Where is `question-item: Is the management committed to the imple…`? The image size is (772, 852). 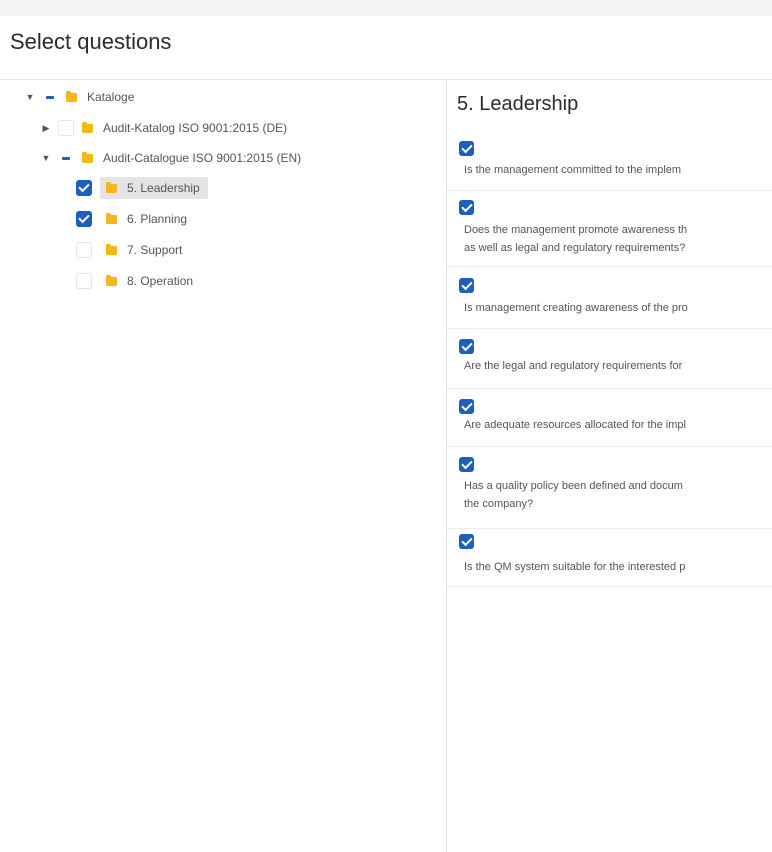
question-item: Is the management committed to the imple… is located at coordinates (609, 162).